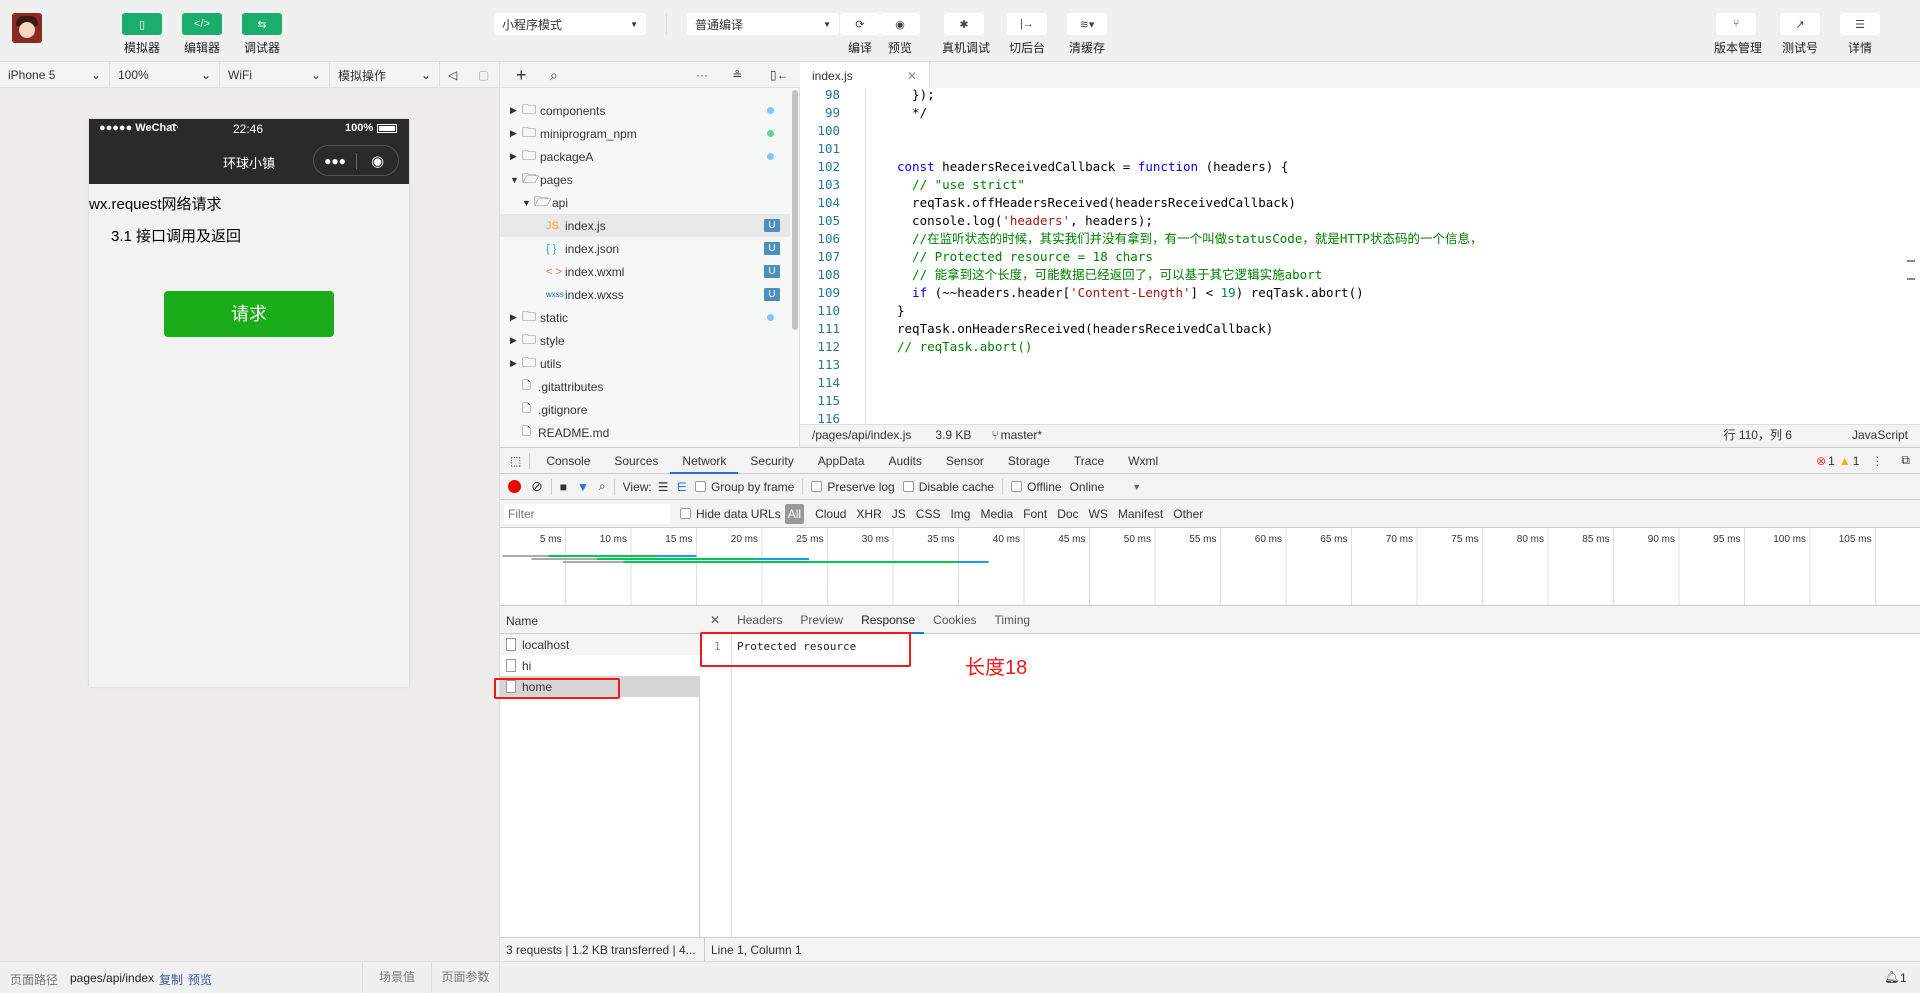  I want to click on tab-appdata: AppData, so click(841, 461).